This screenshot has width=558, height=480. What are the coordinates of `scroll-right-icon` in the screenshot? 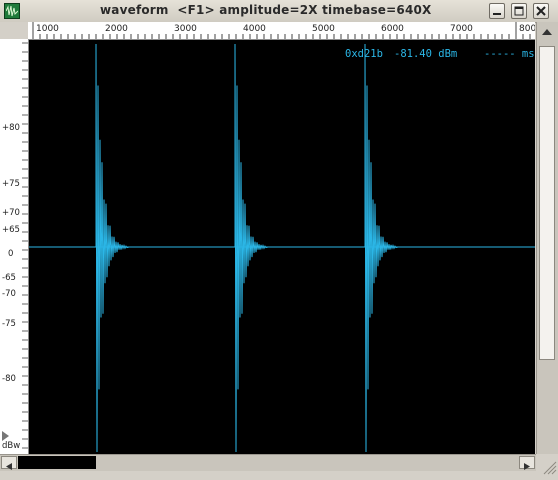 It's located at (527, 466).